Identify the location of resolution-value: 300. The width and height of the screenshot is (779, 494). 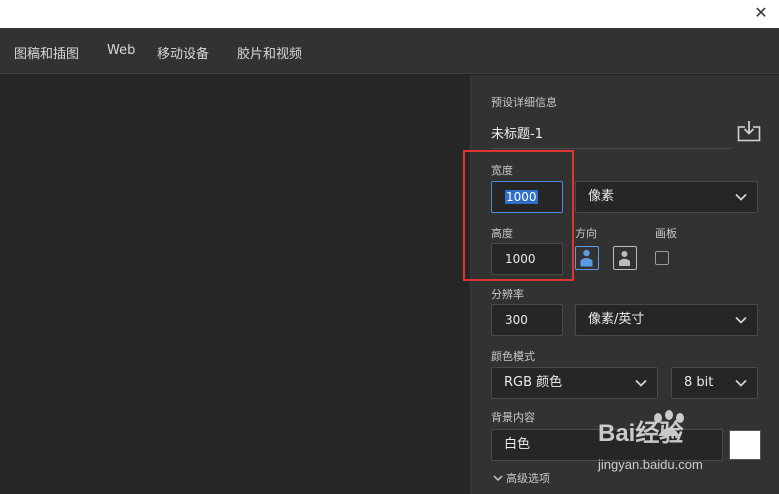
(516, 320).